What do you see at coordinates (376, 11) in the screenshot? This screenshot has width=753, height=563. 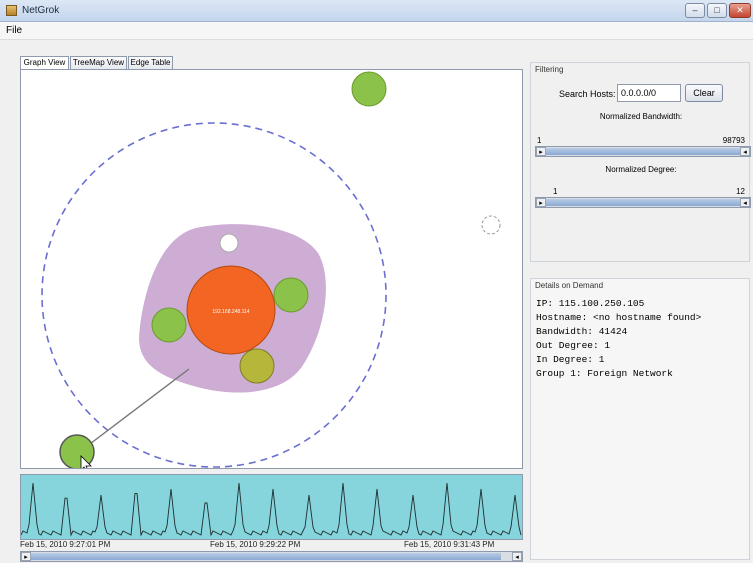 I see `title-bar: NetGrok – □ ✕` at bounding box center [376, 11].